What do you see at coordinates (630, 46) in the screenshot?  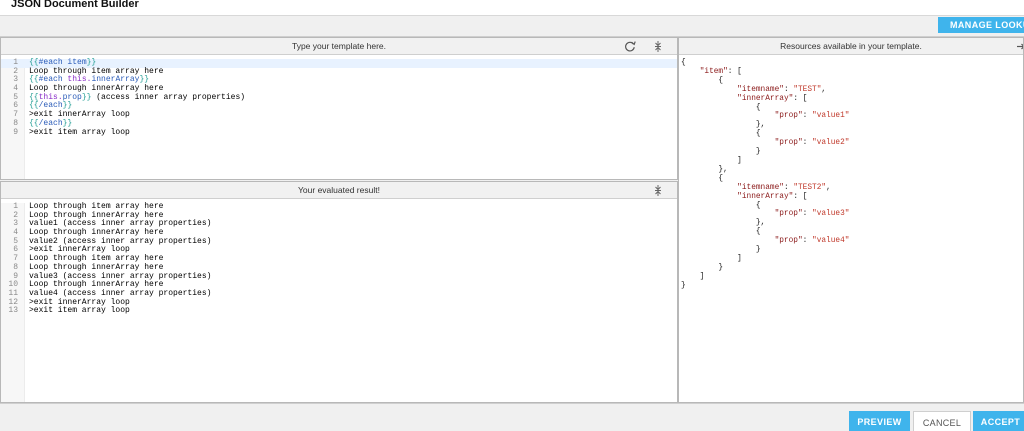 I see `refresh-icon` at bounding box center [630, 46].